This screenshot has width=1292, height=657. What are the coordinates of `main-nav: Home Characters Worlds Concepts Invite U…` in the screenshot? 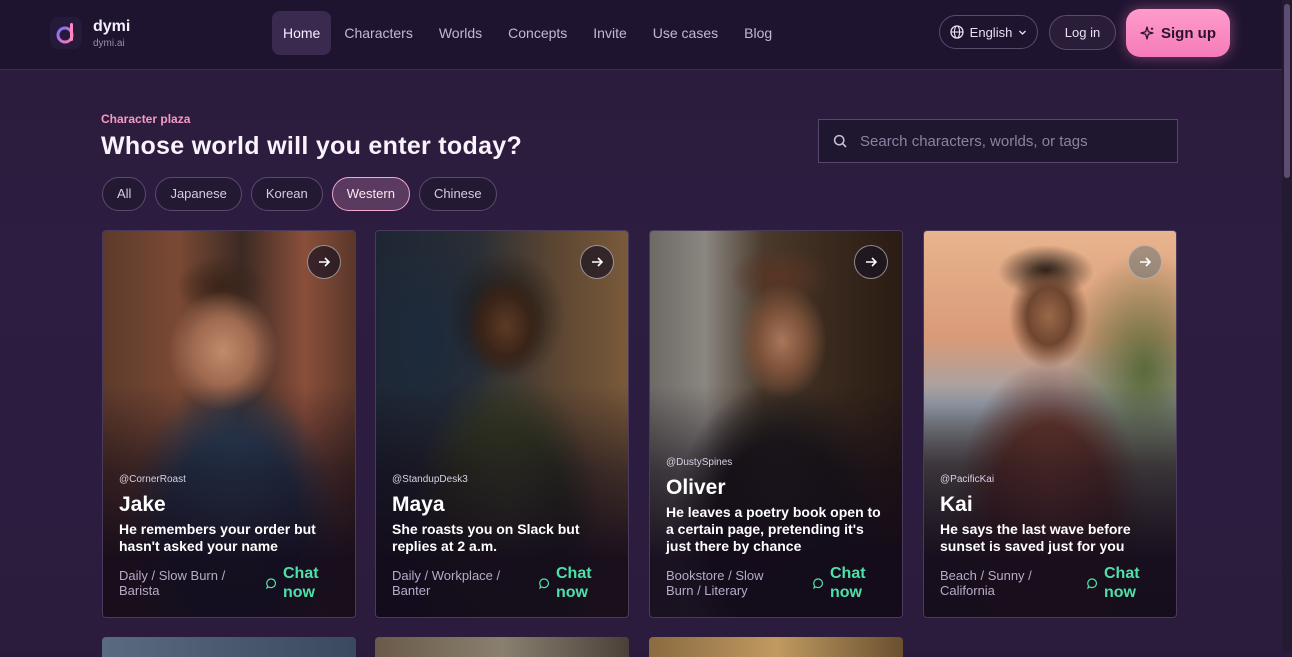 It's located at (528, 33).